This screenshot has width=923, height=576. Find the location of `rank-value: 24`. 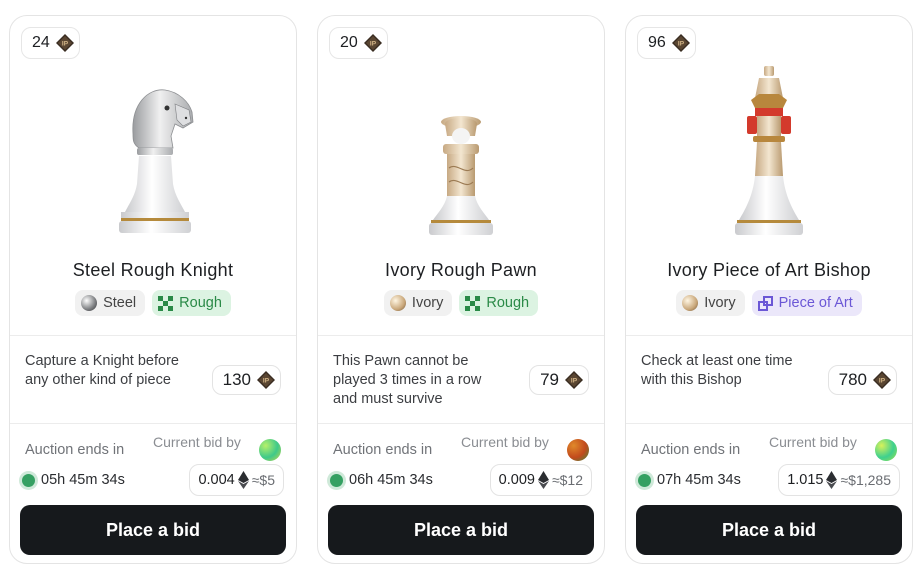

rank-value: 24 is located at coordinates (41, 42).